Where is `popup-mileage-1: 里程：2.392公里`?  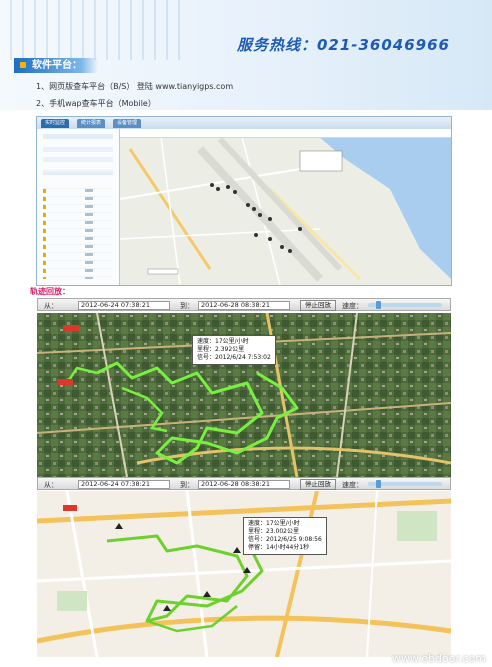 popup-mileage-1: 里程：2.392公里 is located at coordinates (221, 349).